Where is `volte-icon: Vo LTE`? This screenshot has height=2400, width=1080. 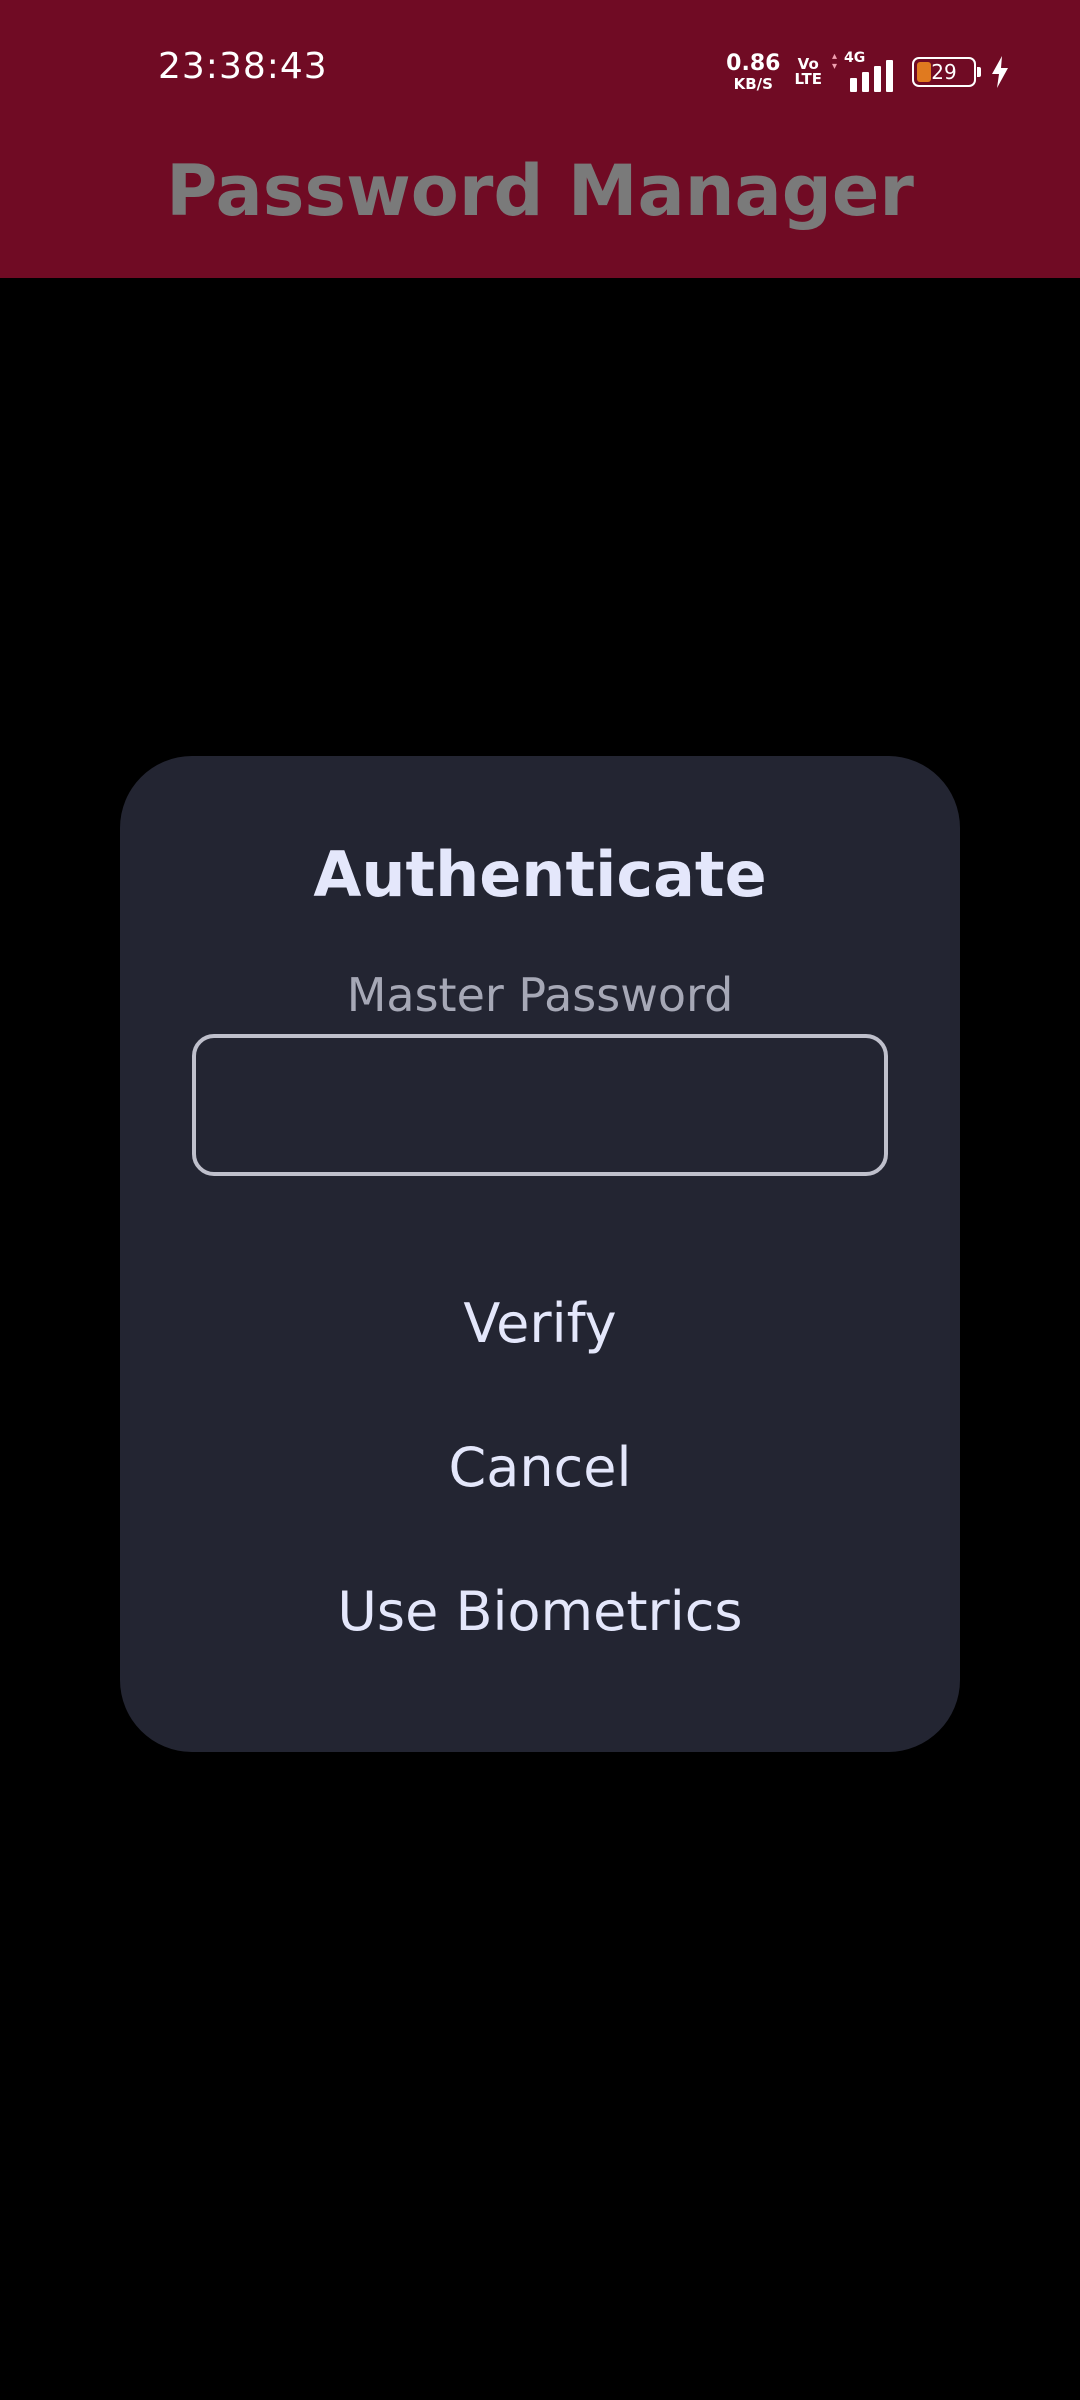
volte-icon: Vo LTE is located at coordinates (808, 72).